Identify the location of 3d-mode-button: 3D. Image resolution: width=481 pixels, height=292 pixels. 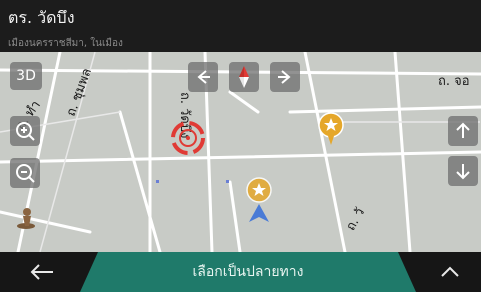
(26, 76).